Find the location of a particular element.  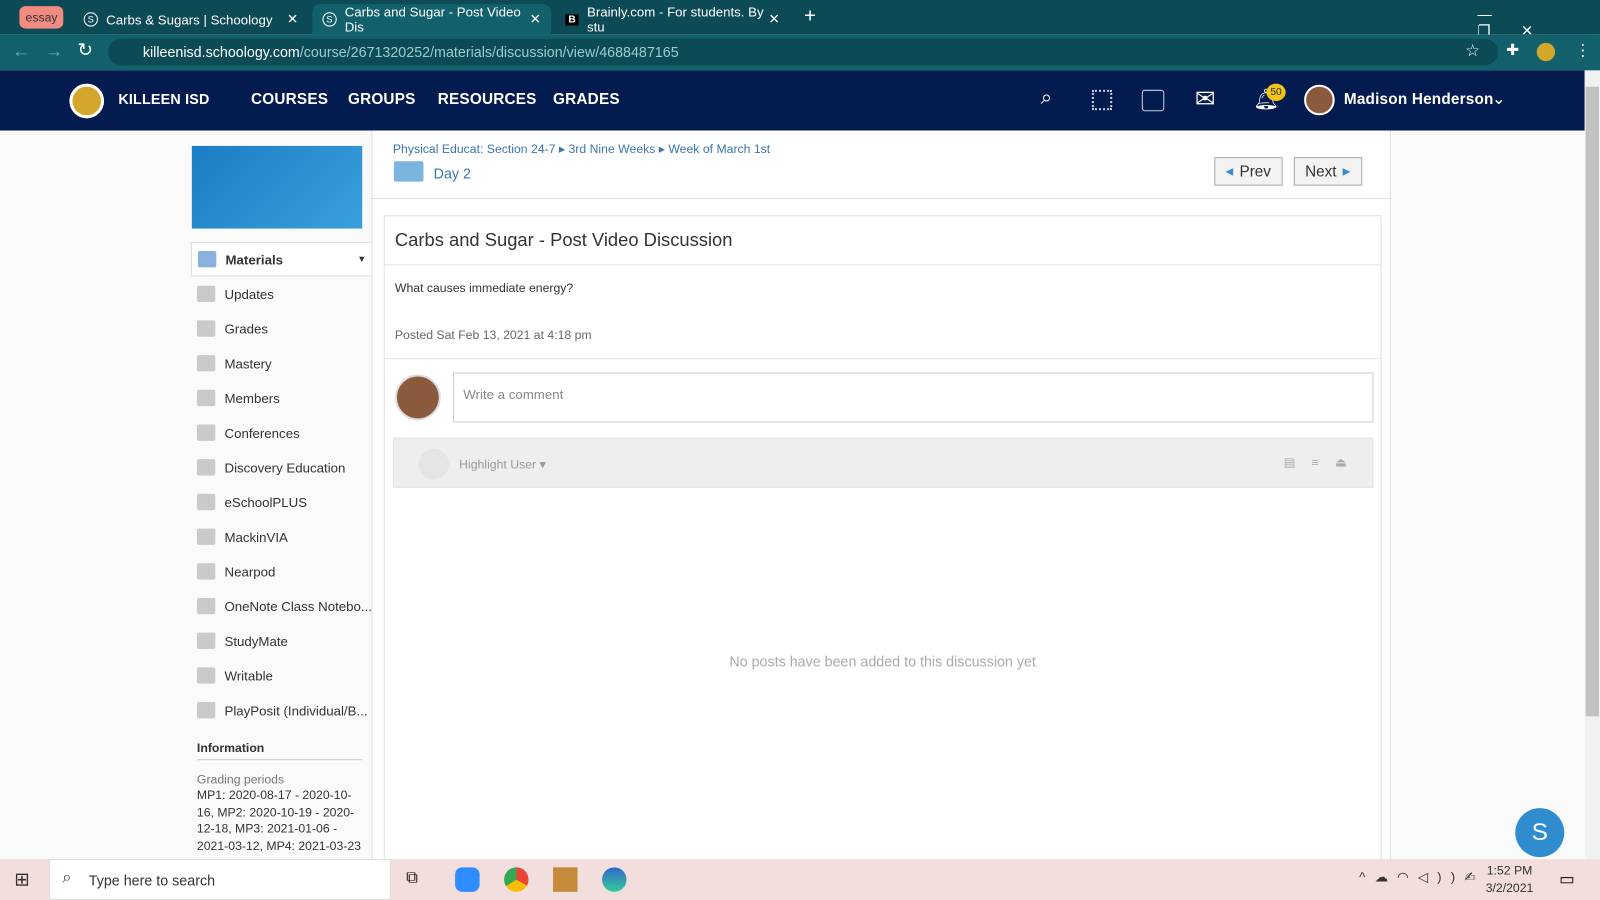

system-tray-icons: ^☁︎◠◁))✍︎ is located at coordinates (1422, 877).